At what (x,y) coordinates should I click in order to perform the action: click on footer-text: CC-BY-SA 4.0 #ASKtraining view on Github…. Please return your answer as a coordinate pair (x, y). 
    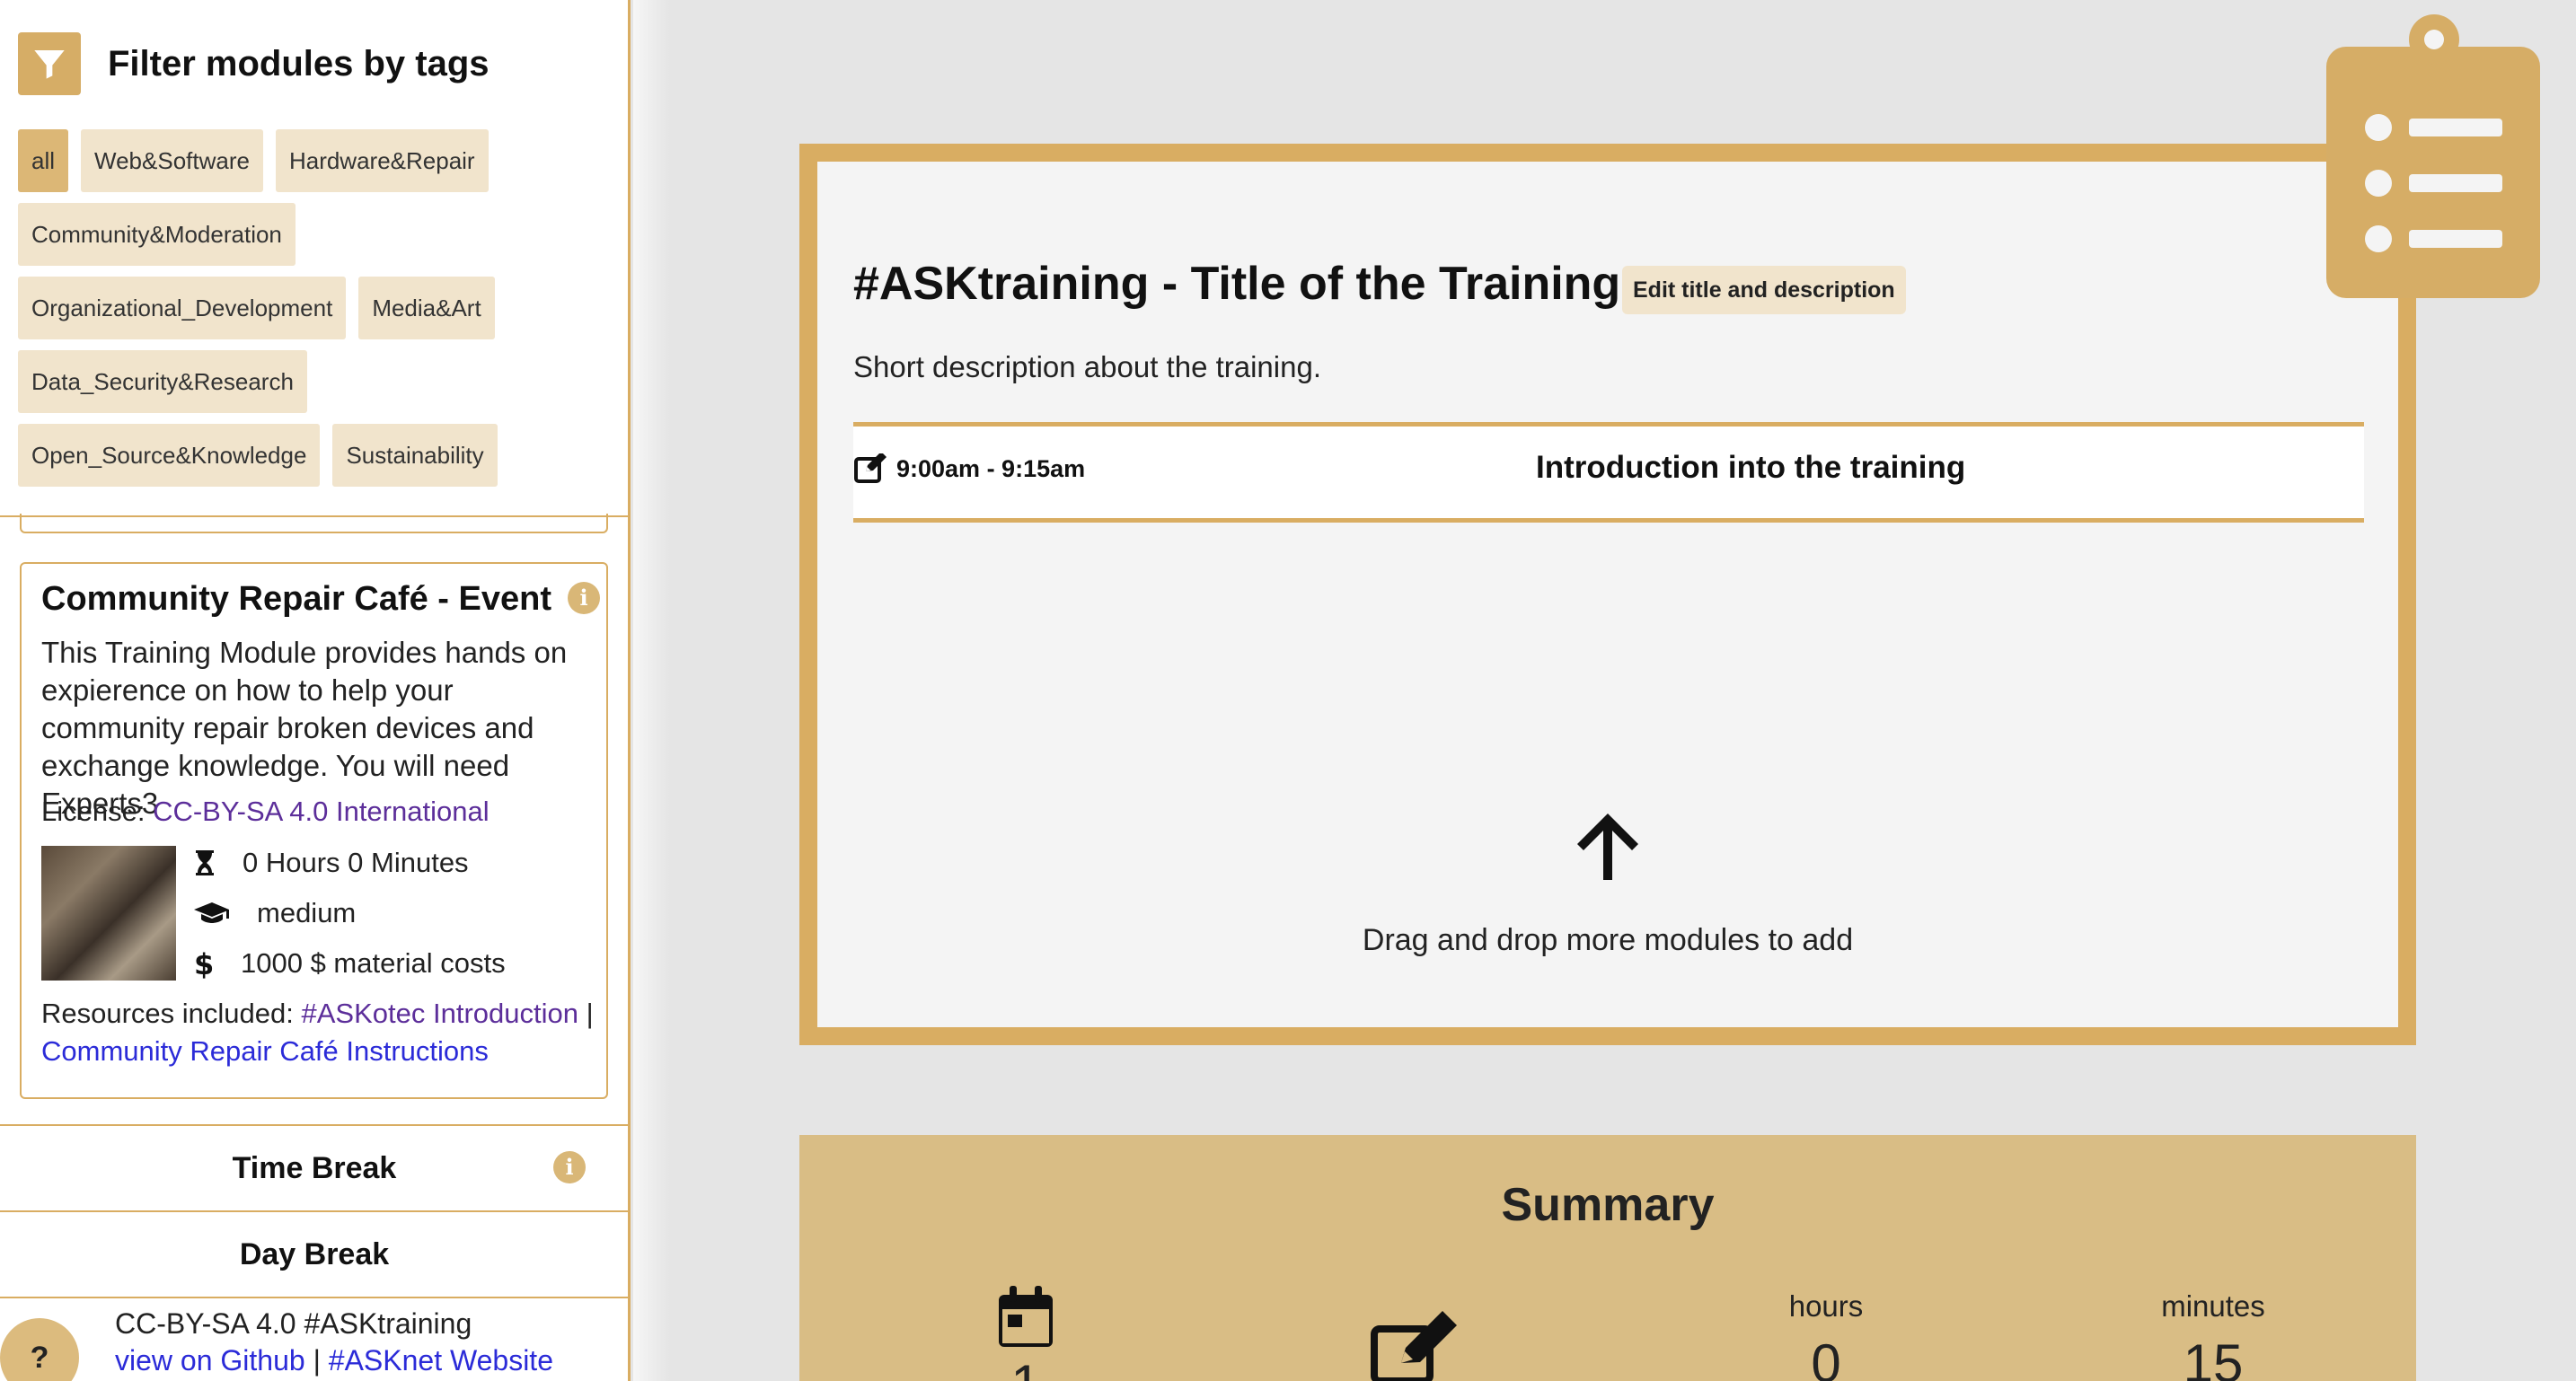
    Looking at the image, I should click on (334, 1342).